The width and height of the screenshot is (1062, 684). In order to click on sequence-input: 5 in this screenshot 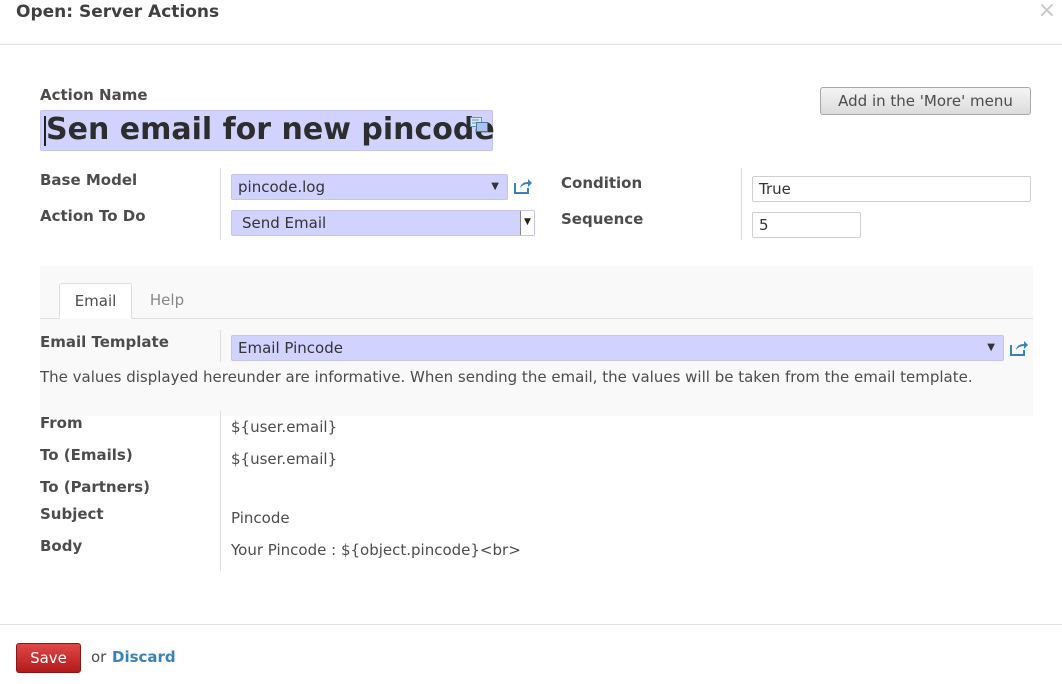, I will do `click(806, 225)`.